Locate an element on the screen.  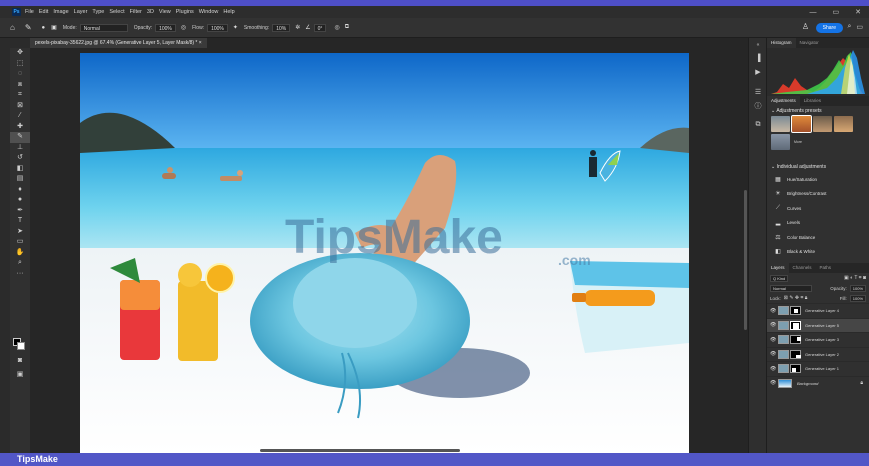
zoom-tool-icon: ⌕ is located at coordinates (20, 263).